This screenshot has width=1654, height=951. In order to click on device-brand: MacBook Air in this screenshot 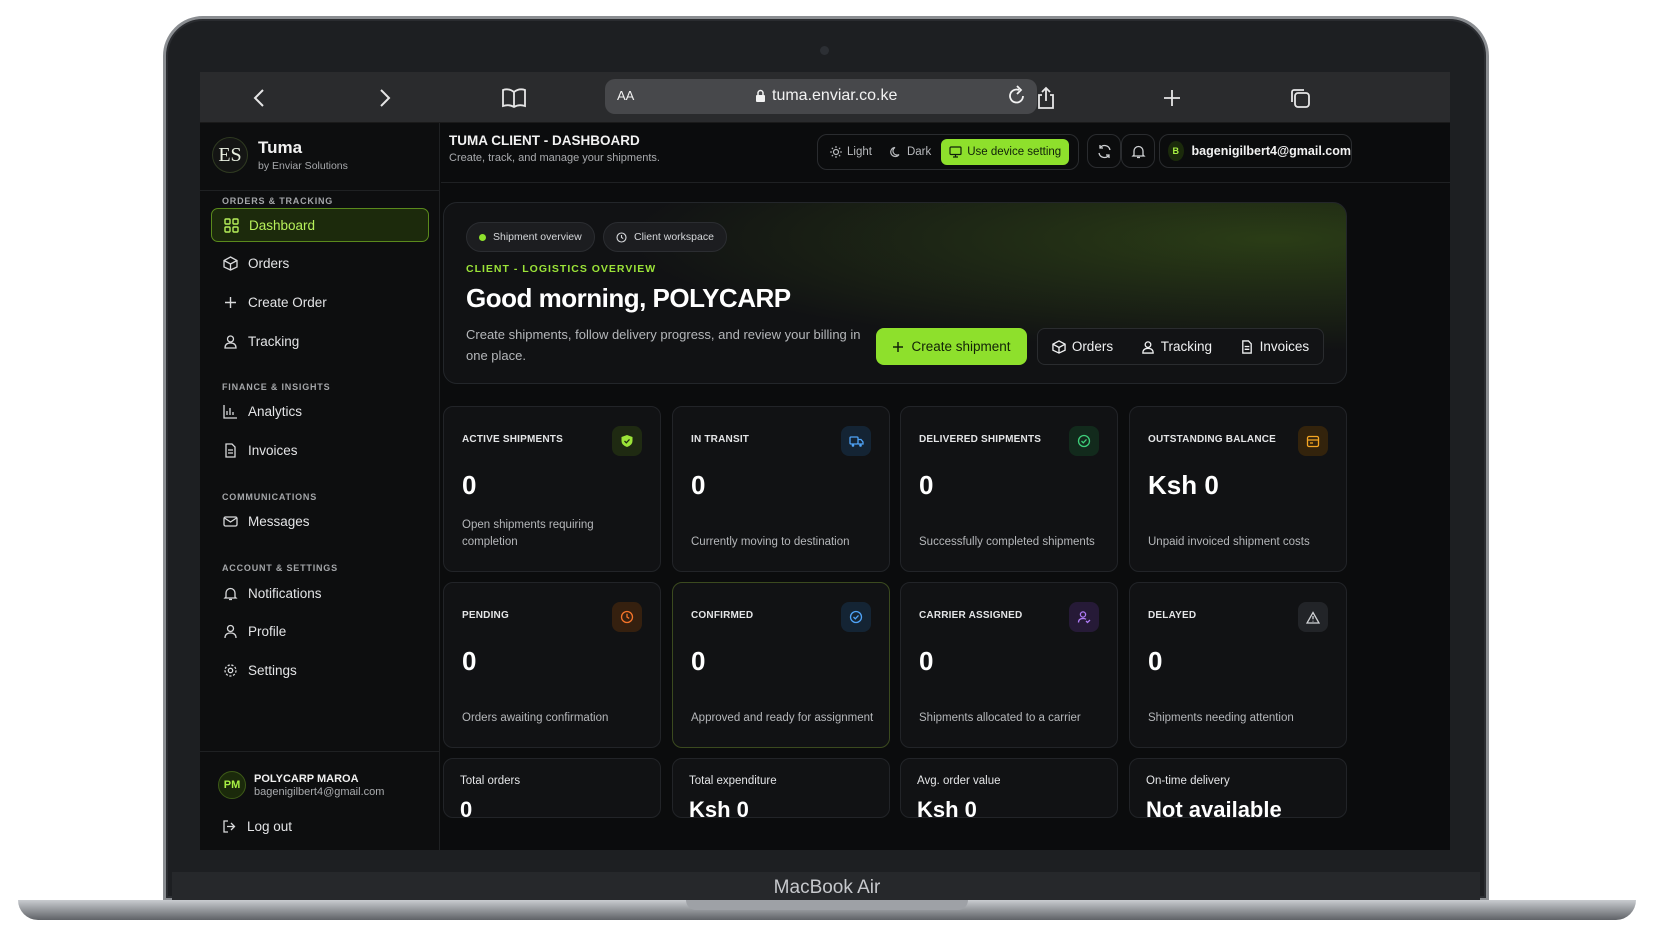, I will do `click(827, 887)`.